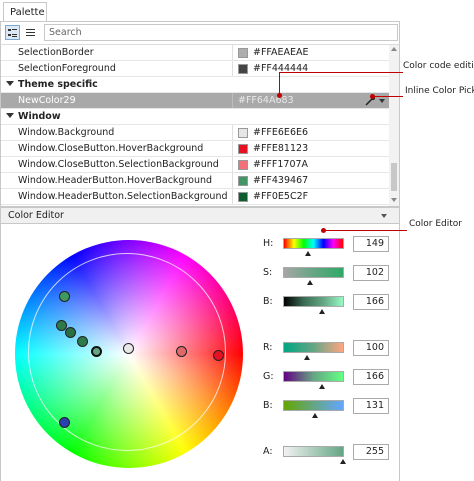 This screenshot has width=474, height=481. What do you see at coordinates (313, 405) in the screenshot?
I see `blue-slider` at bounding box center [313, 405].